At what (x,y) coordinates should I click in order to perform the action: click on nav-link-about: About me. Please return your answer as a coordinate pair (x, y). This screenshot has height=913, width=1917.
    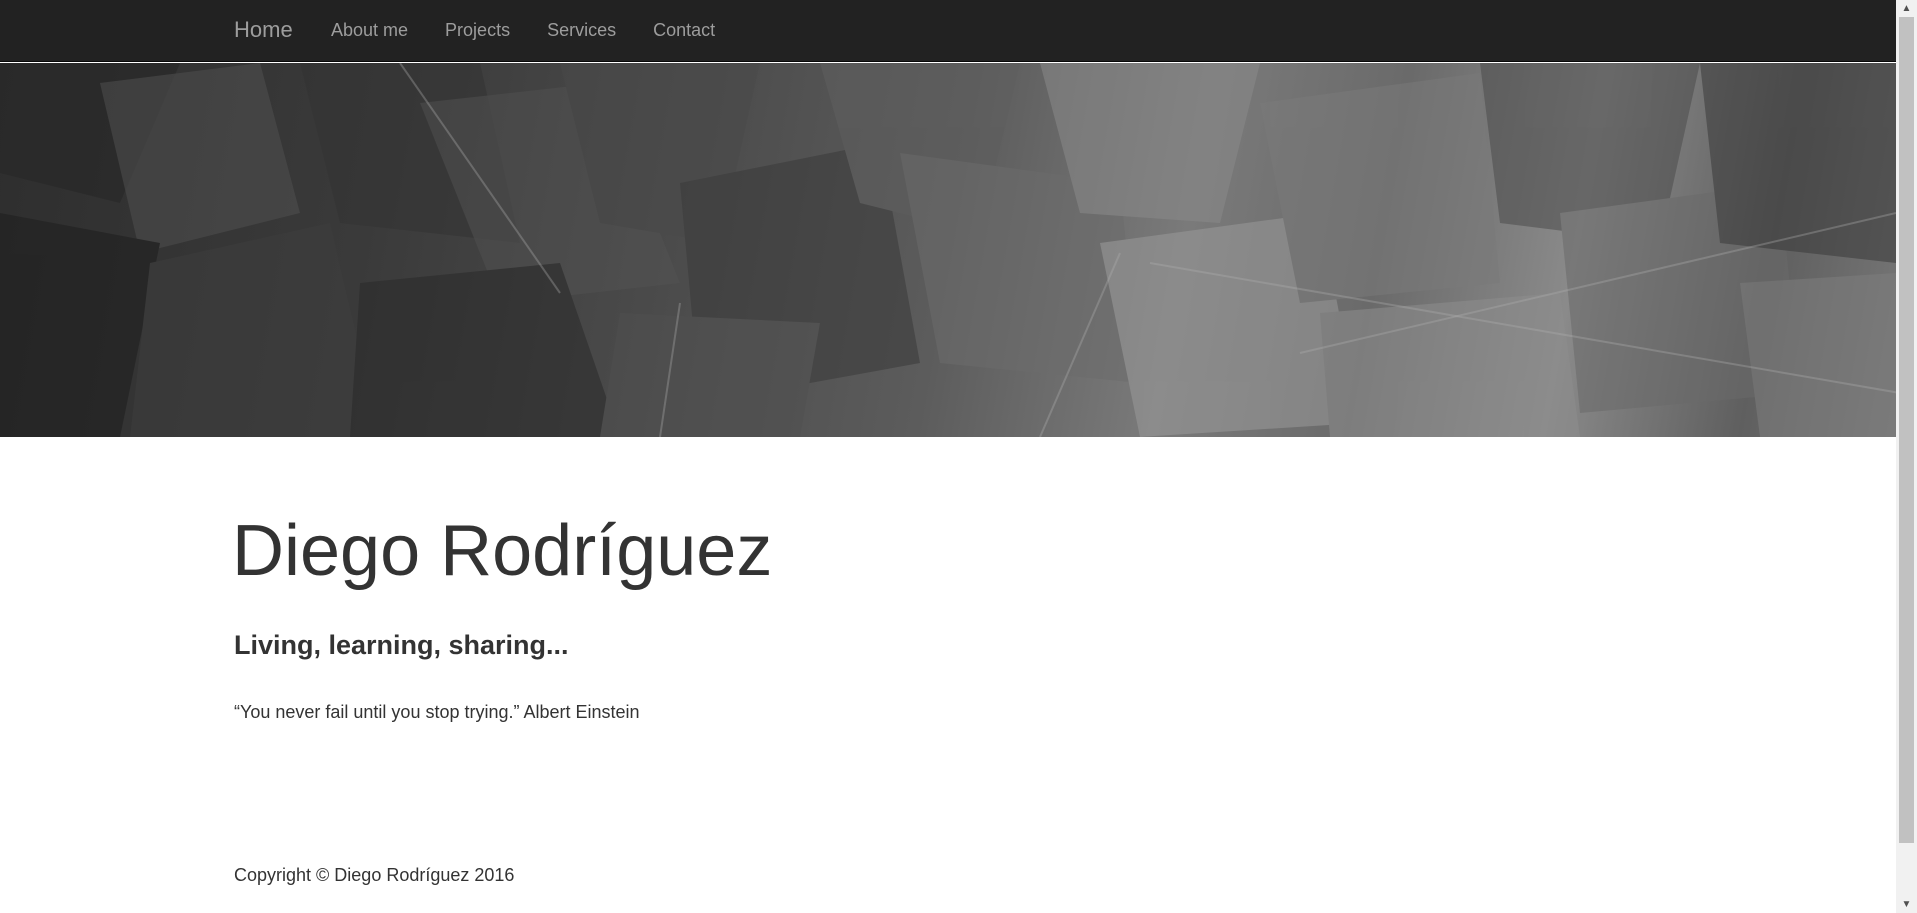
    Looking at the image, I should click on (369, 30).